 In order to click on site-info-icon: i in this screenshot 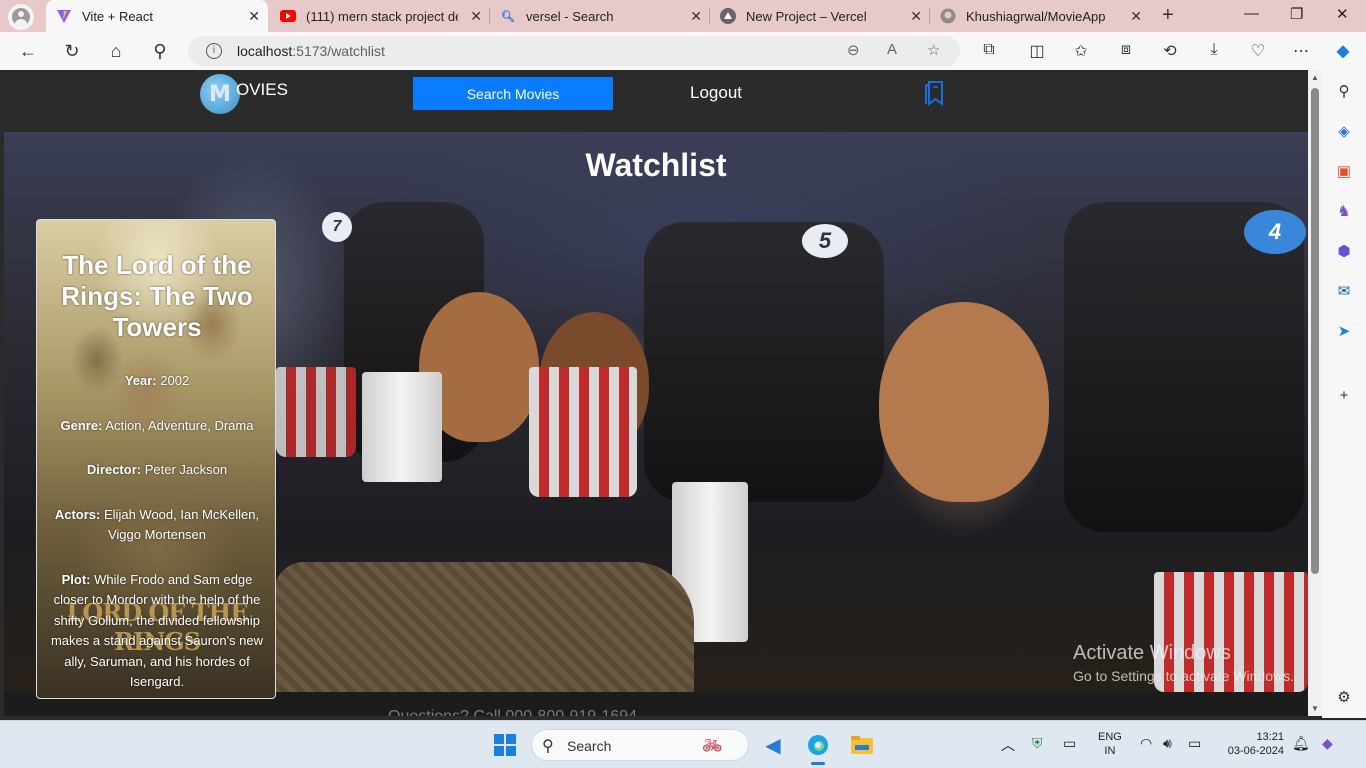, I will do `click(214, 51)`.